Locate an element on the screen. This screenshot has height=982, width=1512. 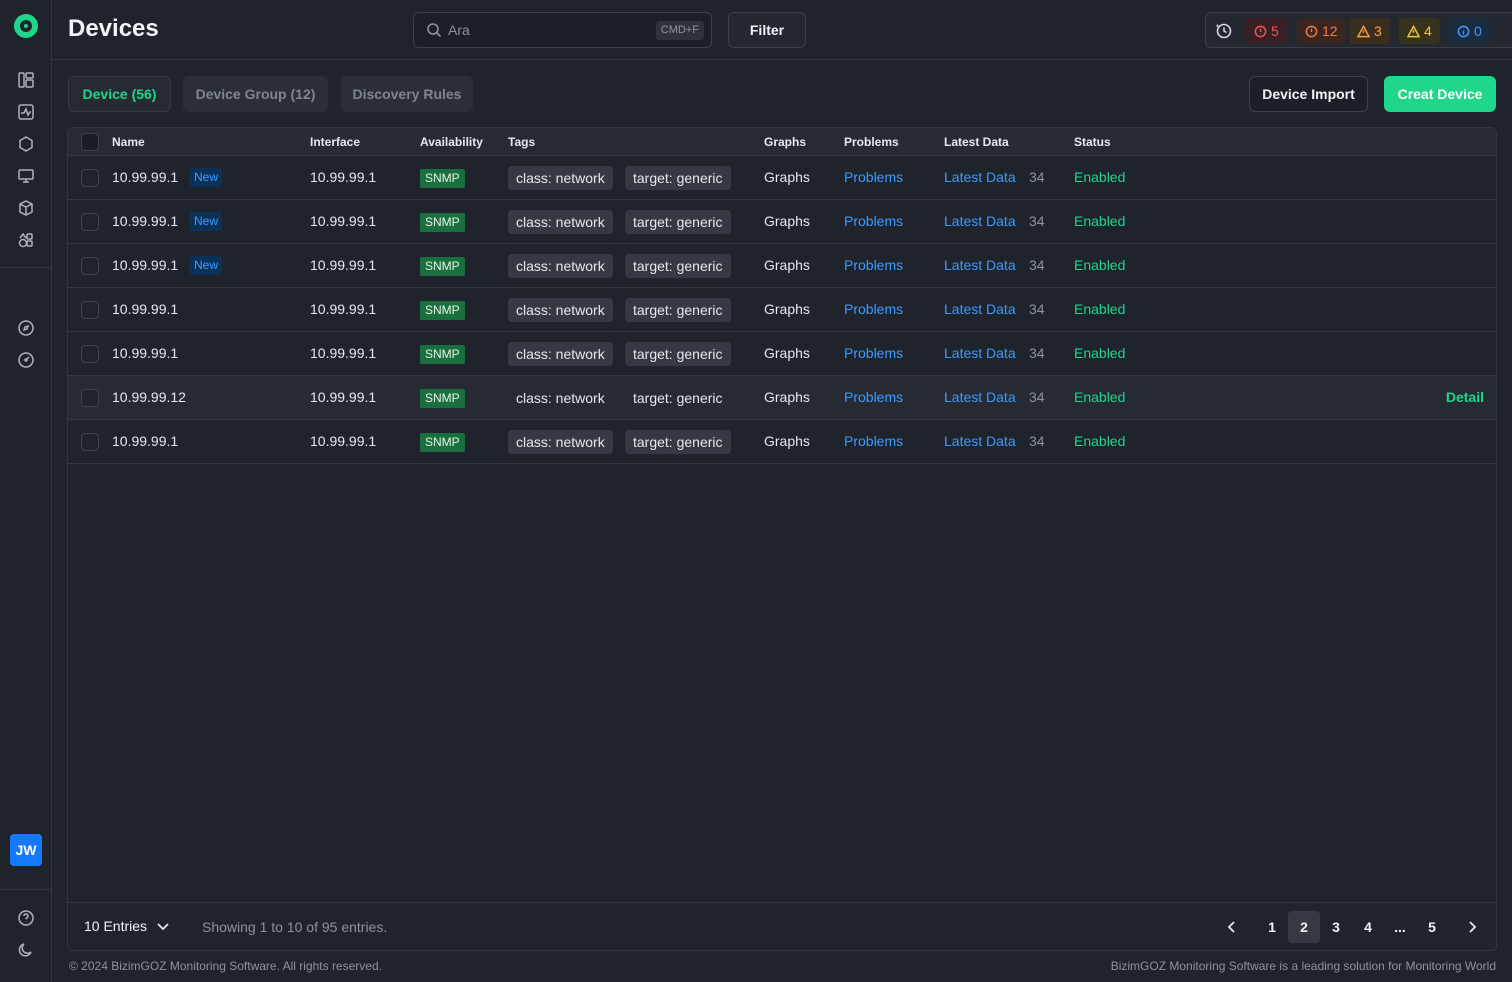
history-icon is located at coordinates (1224, 31).